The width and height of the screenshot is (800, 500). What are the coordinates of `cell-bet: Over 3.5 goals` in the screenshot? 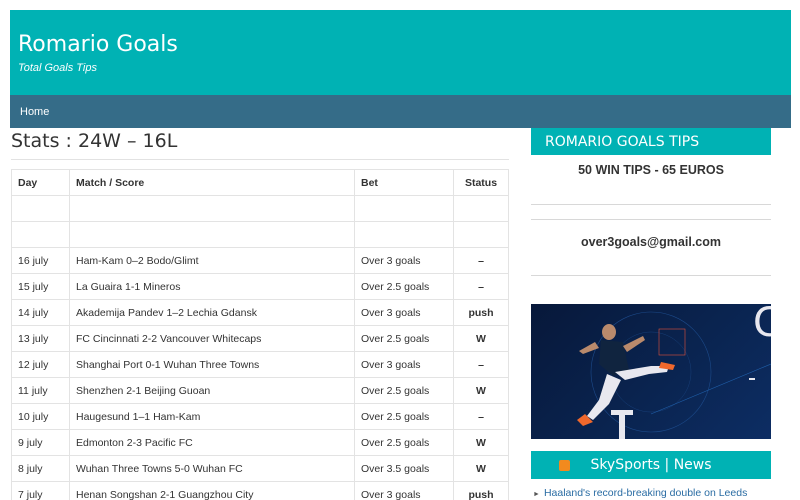 It's located at (404, 468).